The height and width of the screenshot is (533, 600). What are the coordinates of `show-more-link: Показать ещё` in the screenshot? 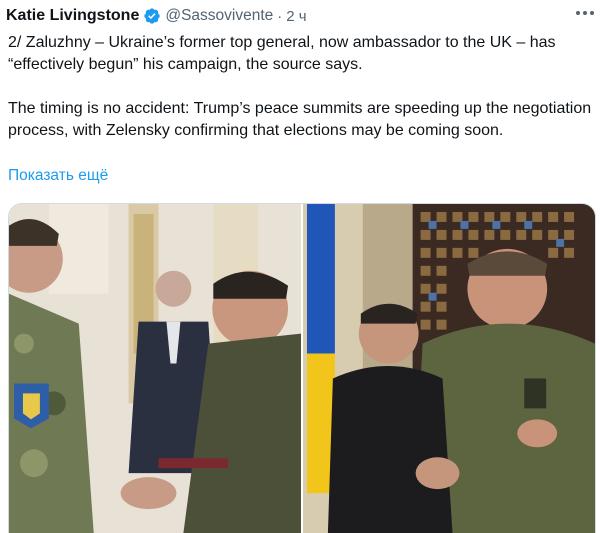 It's located at (58, 176).